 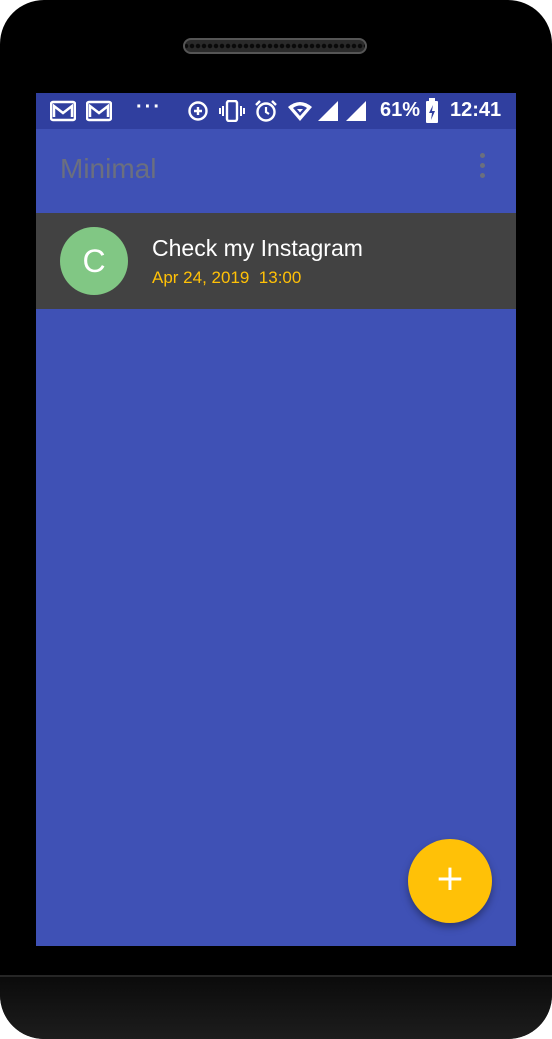 I want to click on phone-bottom-bezel, so click(x=276, y=1007).